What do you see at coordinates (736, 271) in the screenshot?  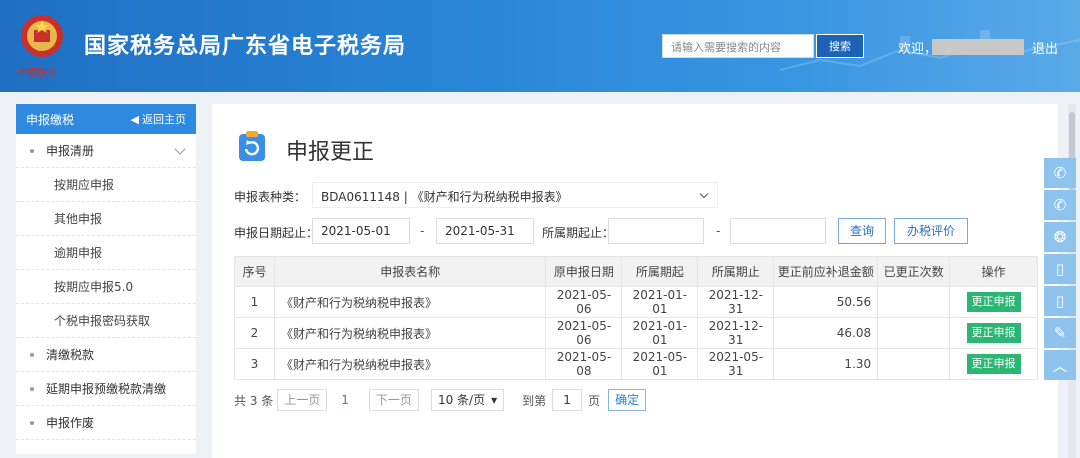 I see `column-header: 所属期止` at bounding box center [736, 271].